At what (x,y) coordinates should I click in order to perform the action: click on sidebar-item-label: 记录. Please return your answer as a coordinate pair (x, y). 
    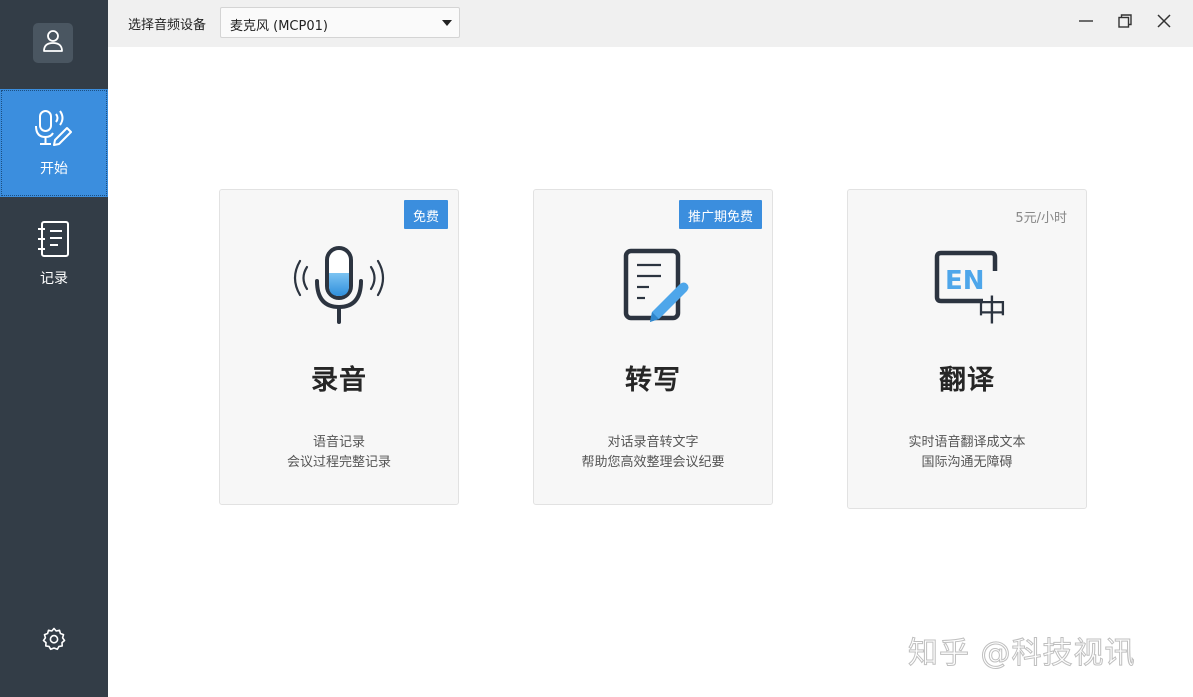
    Looking at the image, I should click on (54, 279).